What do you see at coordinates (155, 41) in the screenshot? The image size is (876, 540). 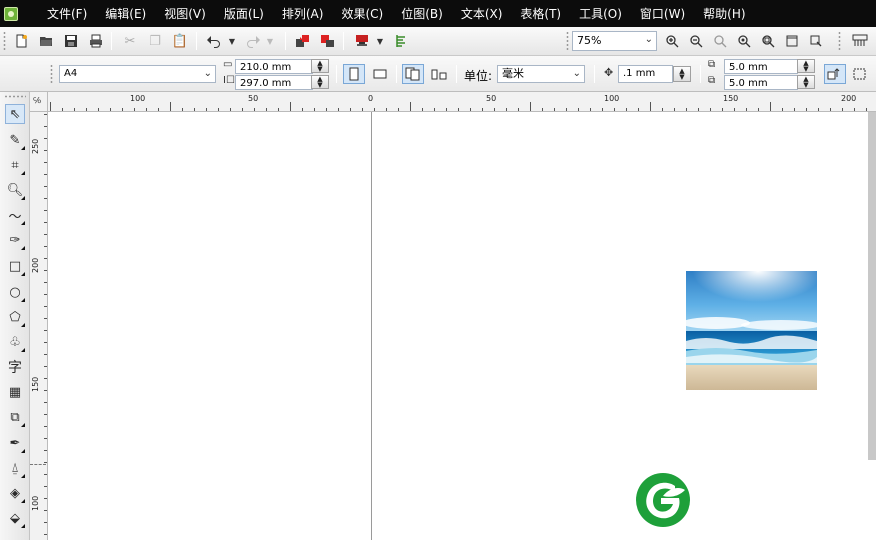 I see `copy-button: ❐` at bounding box center [155, 41].